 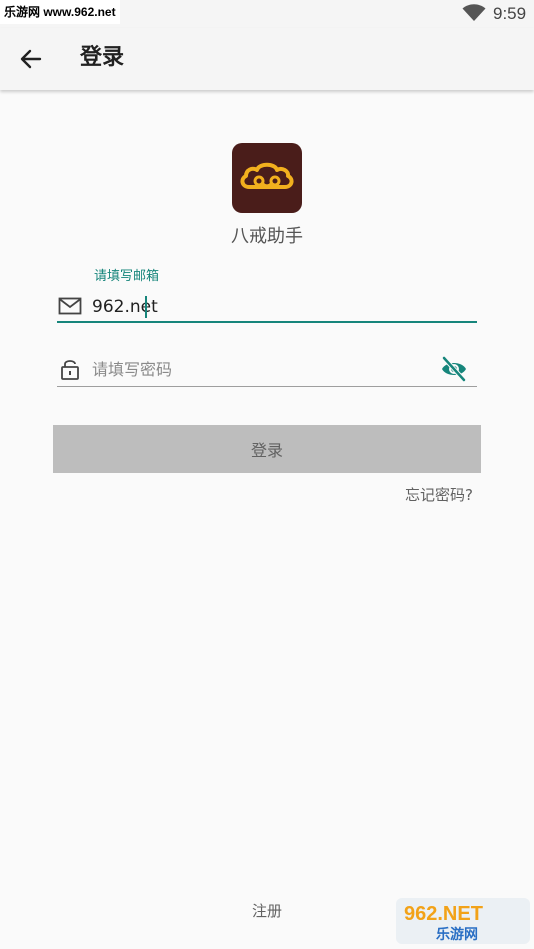 What do you see at coordinates (257, 369) in the screenshot?
I see `password-input` at bounding box center [257, 369].